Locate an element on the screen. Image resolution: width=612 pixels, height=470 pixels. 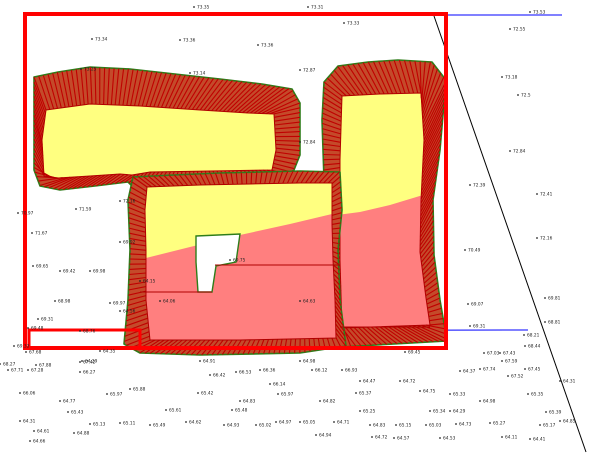
spot-level: 65.13 is located at coordinates (97, 425).